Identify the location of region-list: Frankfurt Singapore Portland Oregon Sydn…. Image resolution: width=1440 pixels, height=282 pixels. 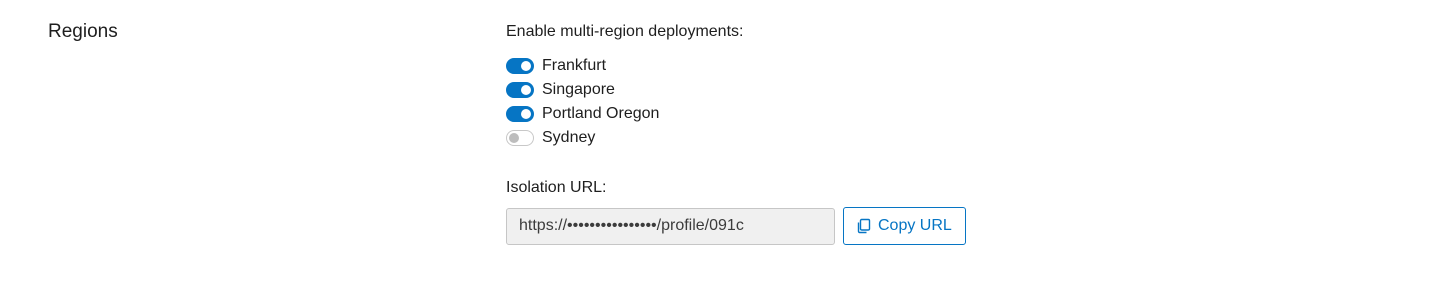
(806, 102).